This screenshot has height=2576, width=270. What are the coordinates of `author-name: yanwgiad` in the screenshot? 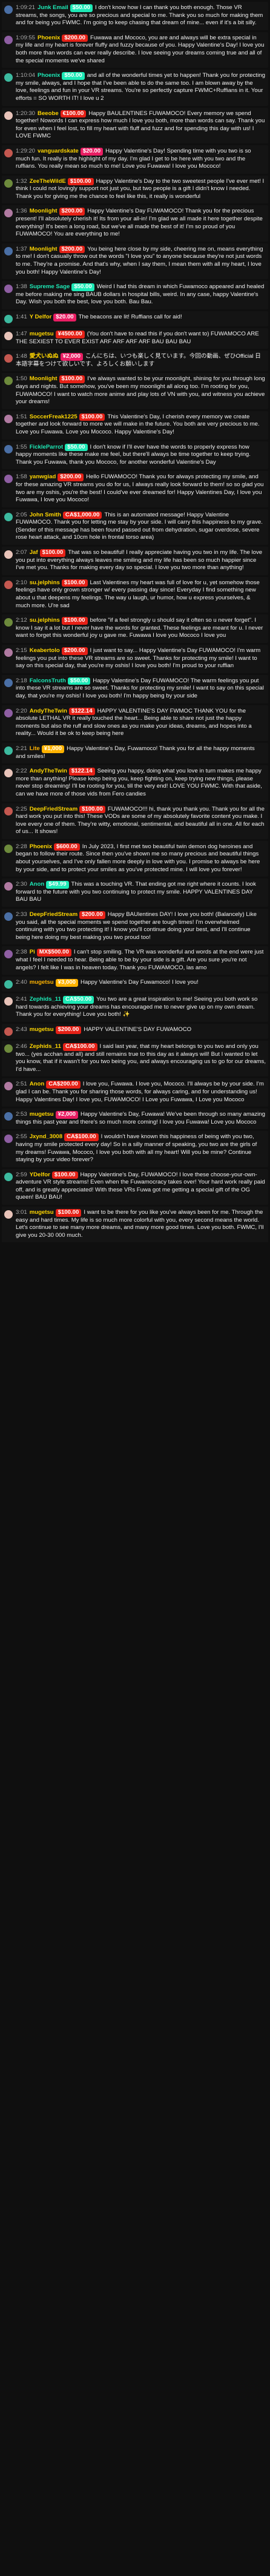 It's located at (43, 476).